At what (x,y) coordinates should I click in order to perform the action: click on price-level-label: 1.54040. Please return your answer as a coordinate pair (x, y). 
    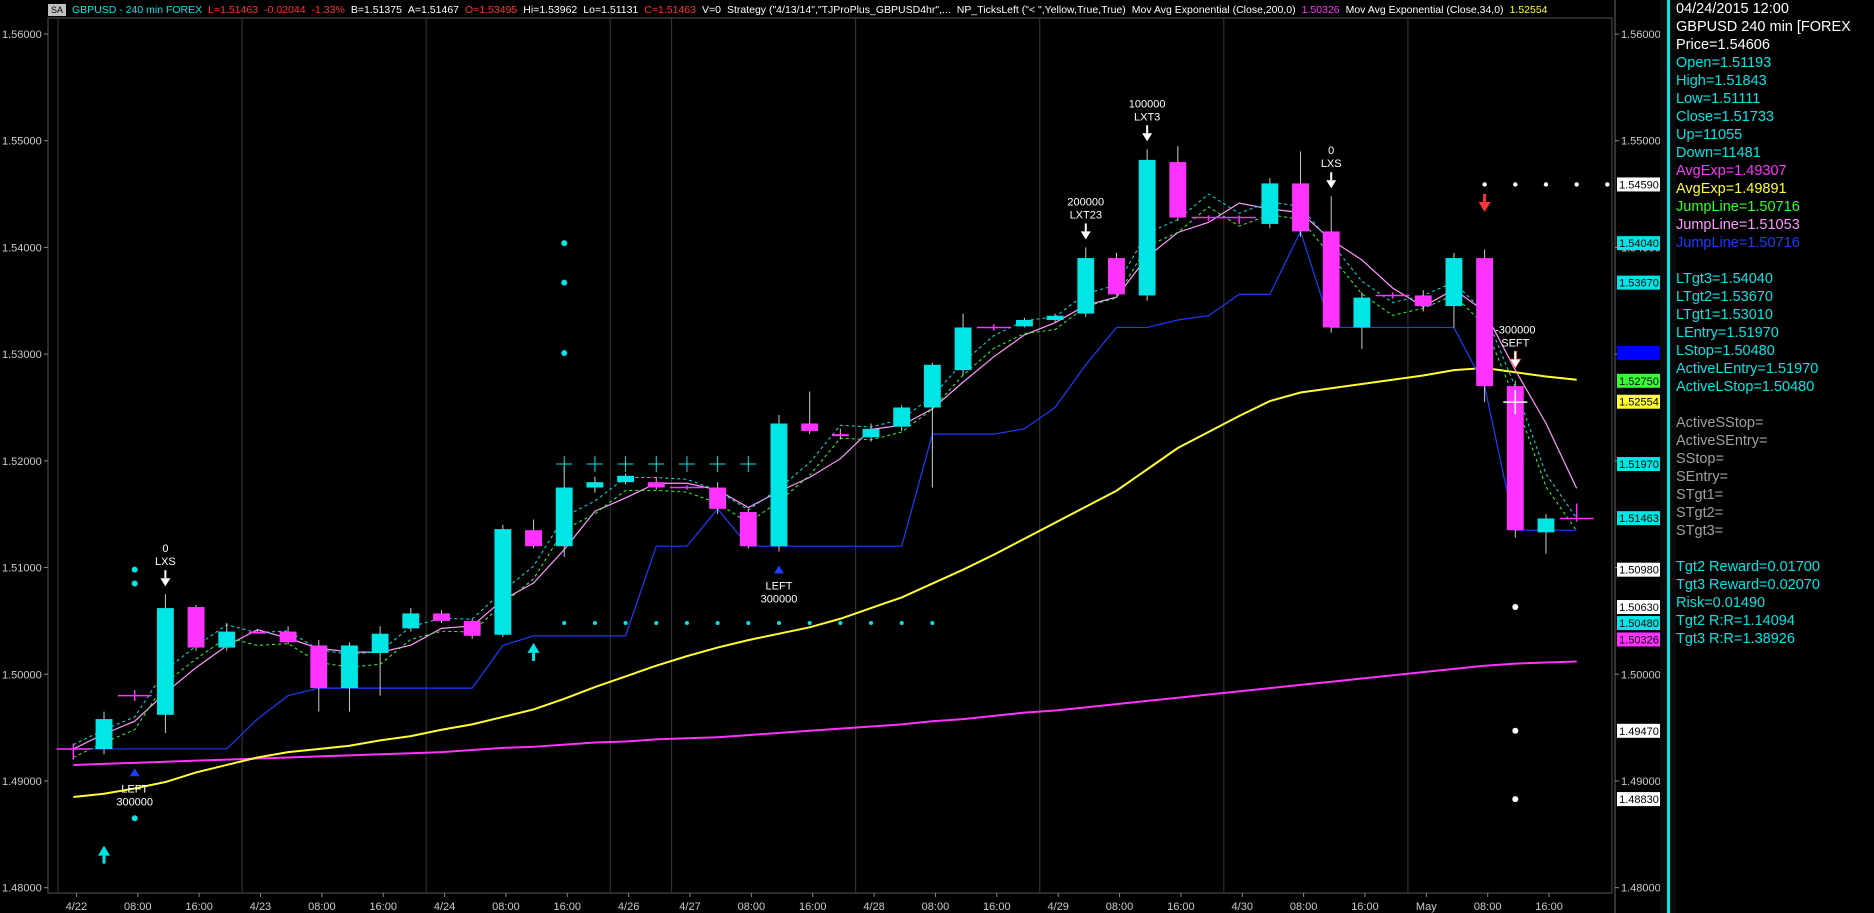
    Looking at the image, I should click on (1639, 244).